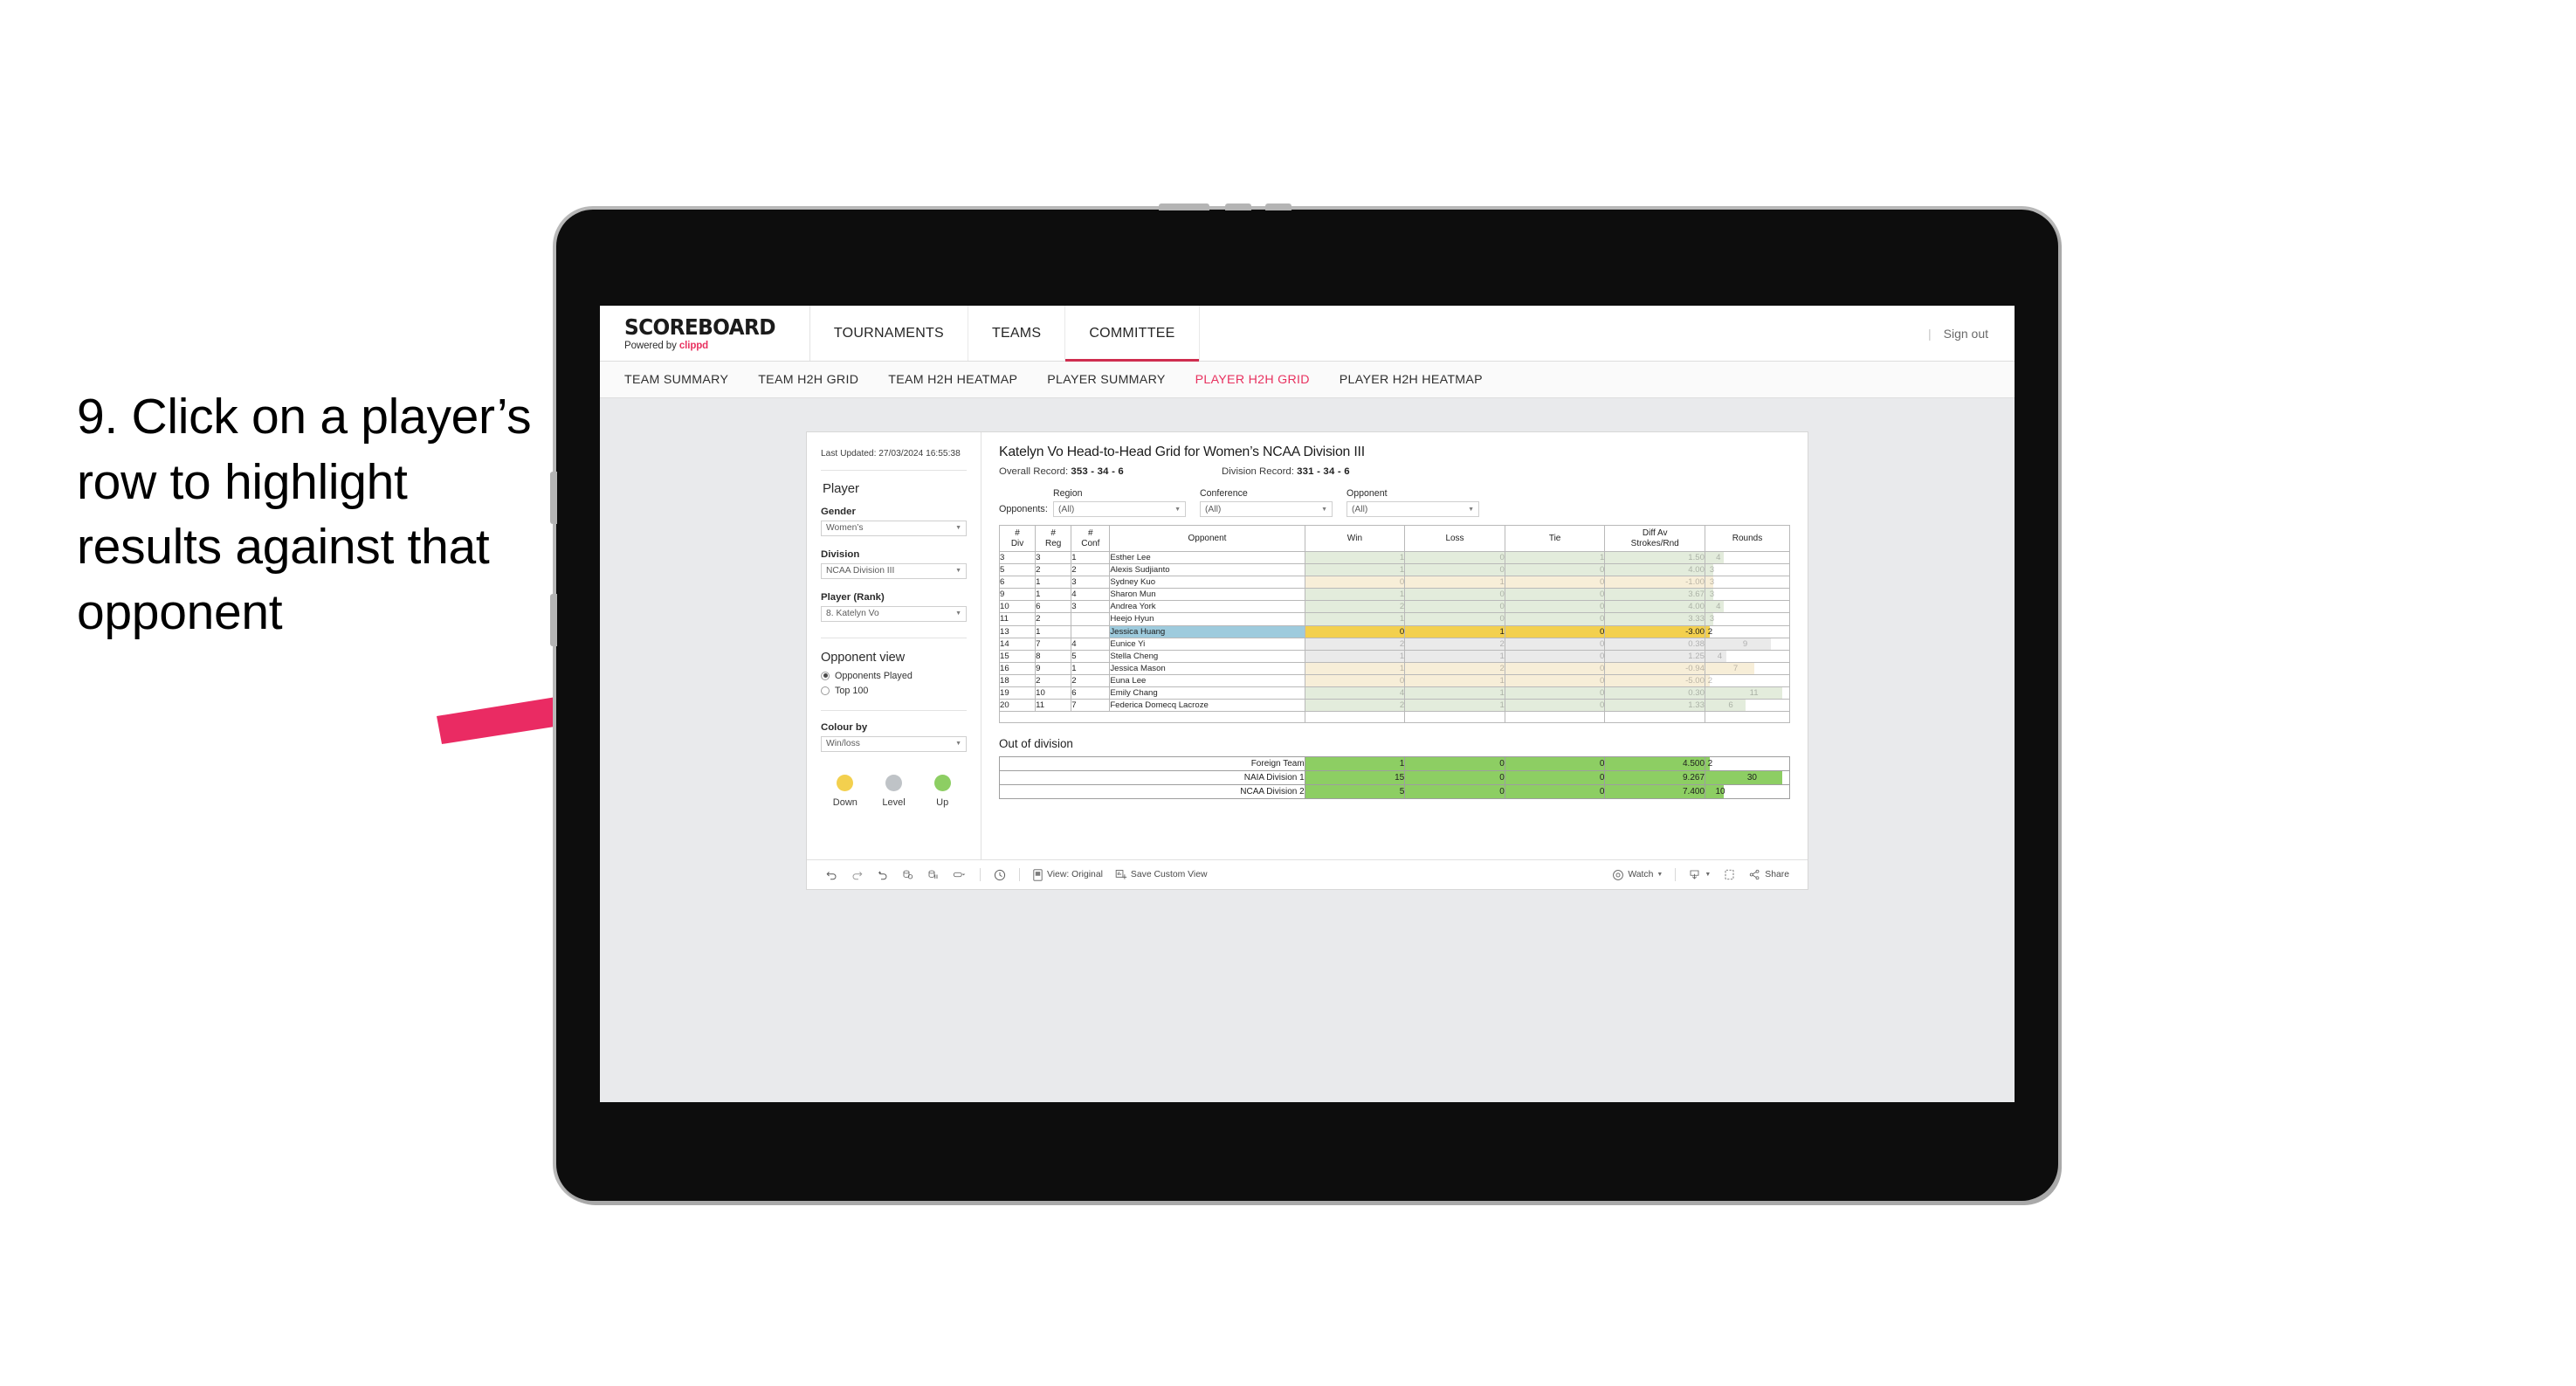 Image resolution: width=2576 pixels, height=1386 pixels. I want to click on cell-win: 0, so click(1355, 680).